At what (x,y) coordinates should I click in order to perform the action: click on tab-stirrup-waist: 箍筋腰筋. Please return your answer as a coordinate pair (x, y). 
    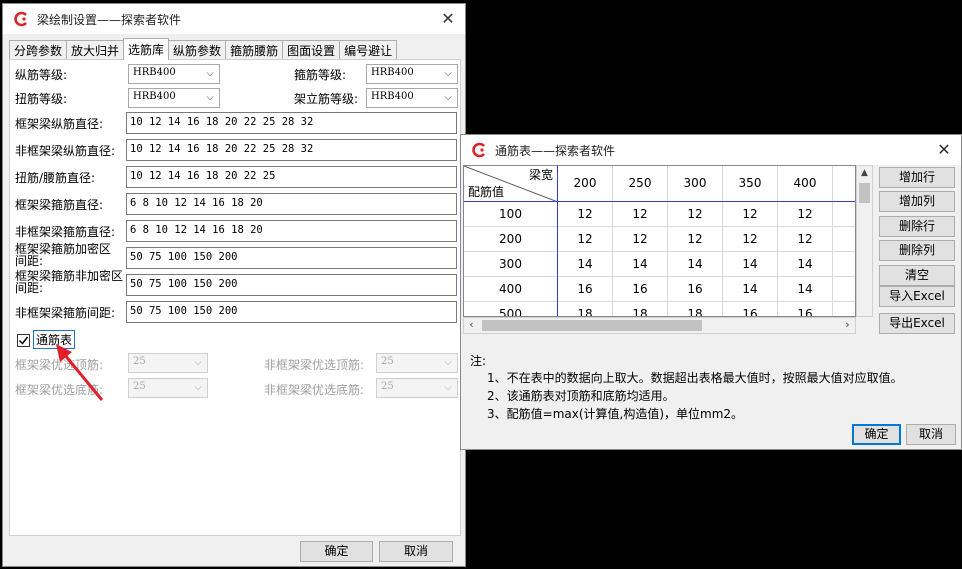
    Looking at the image, I should click on (254, 50).